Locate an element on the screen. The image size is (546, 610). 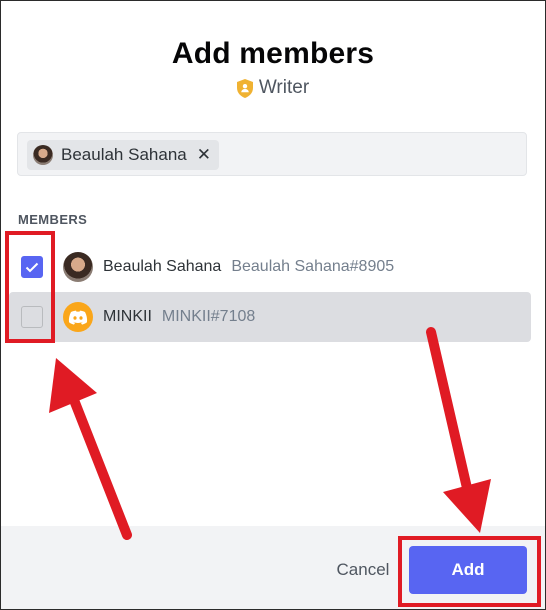
member-search-input: Beaulah Sahana ✕ is located at coordinates (272, 154).